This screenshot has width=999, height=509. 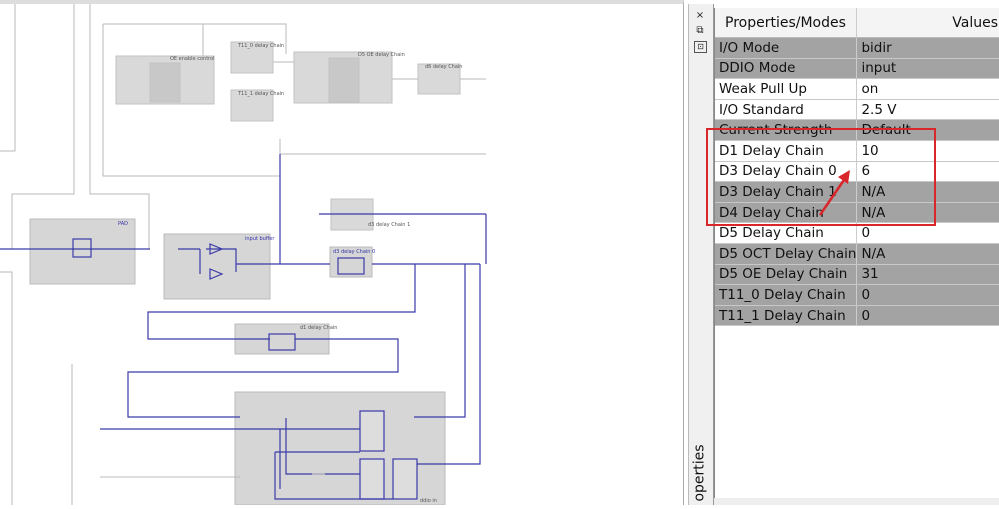 What do you see at coordinates (701, 254) in the screenshot?
I see `properties-dock-strip: × ⧉ ⊡ operties` at bounding box center [701, 254].